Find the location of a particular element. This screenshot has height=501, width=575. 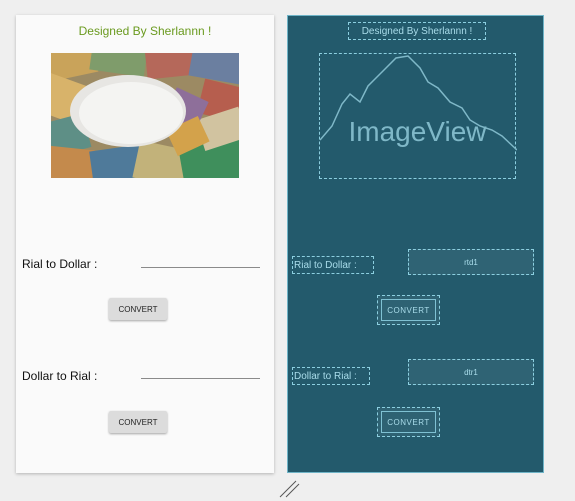

blueprint-dollar-to-rial-label: Dollar to Rial : is located at coordinates (331, 376).